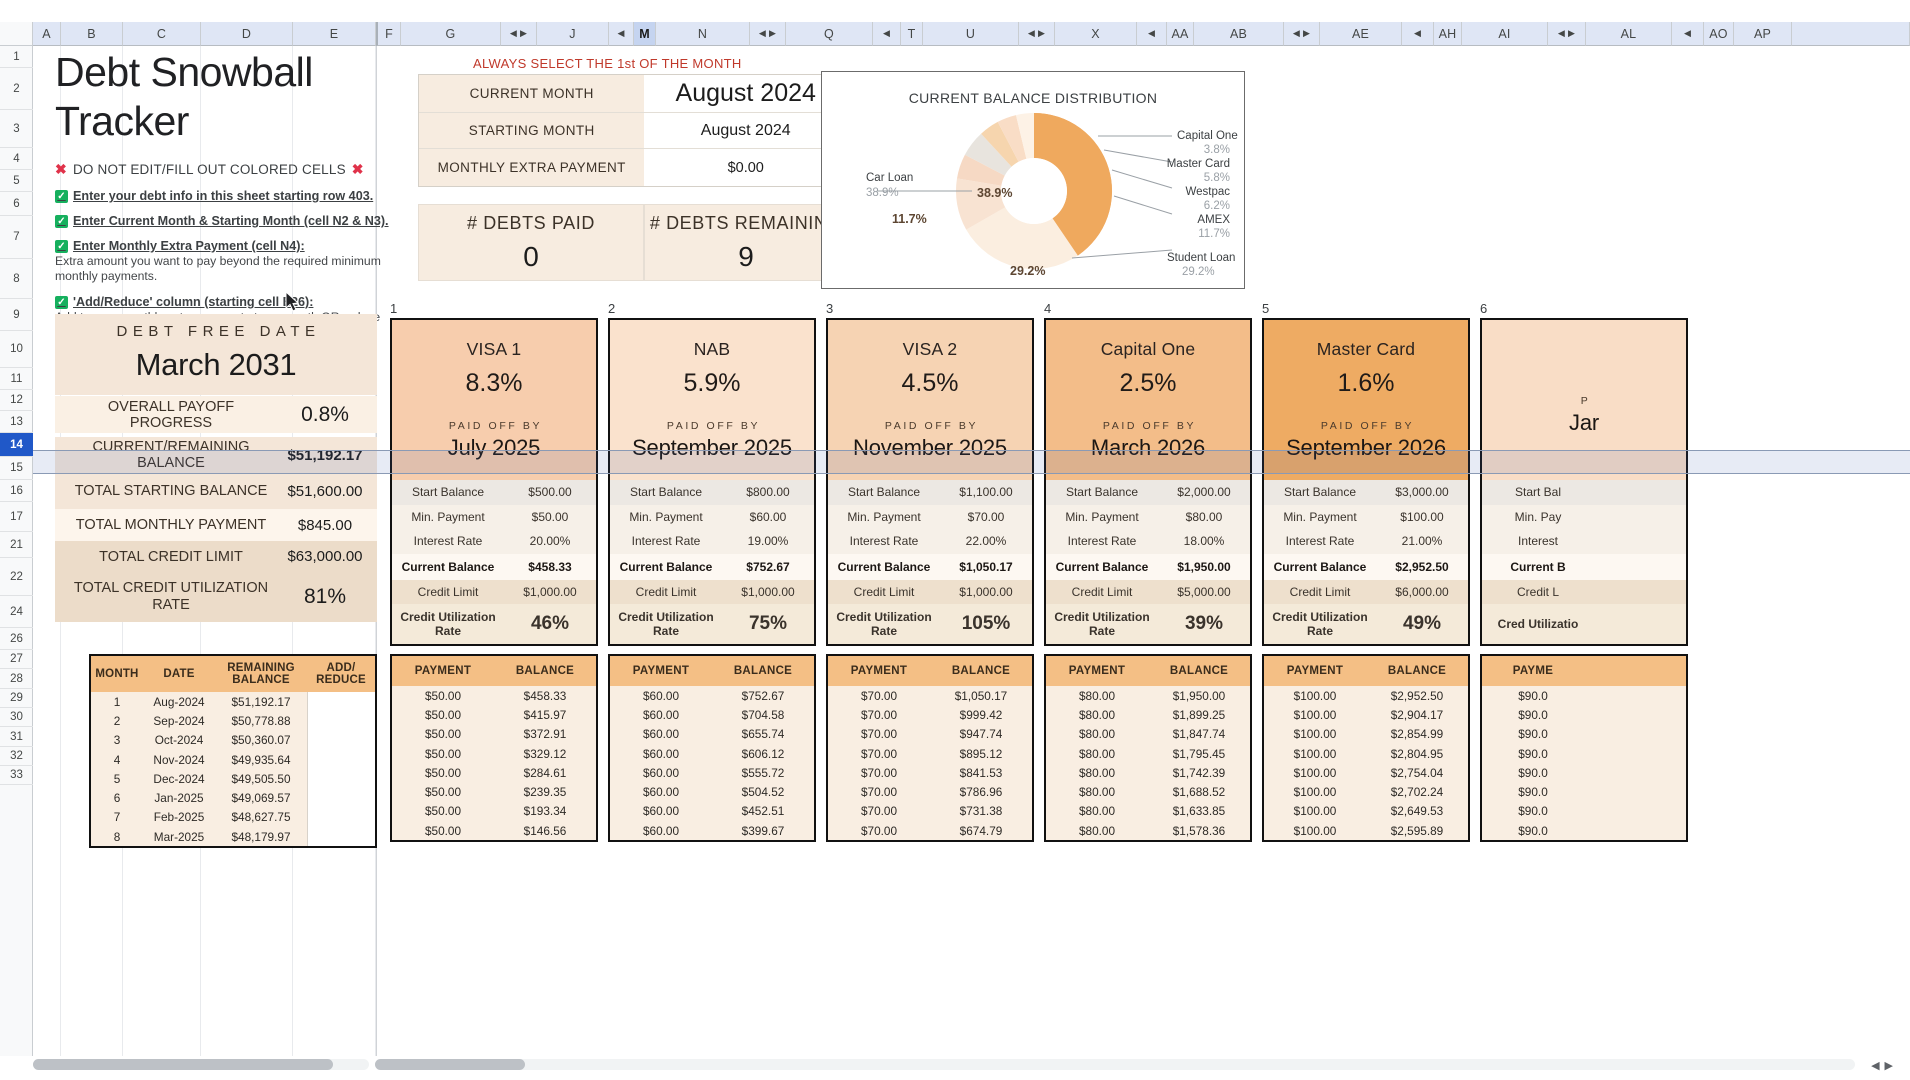 This screenshot has width=1910, height=1080. I want to click on column-collapse-group-6: ◀, so click(1152, 34).